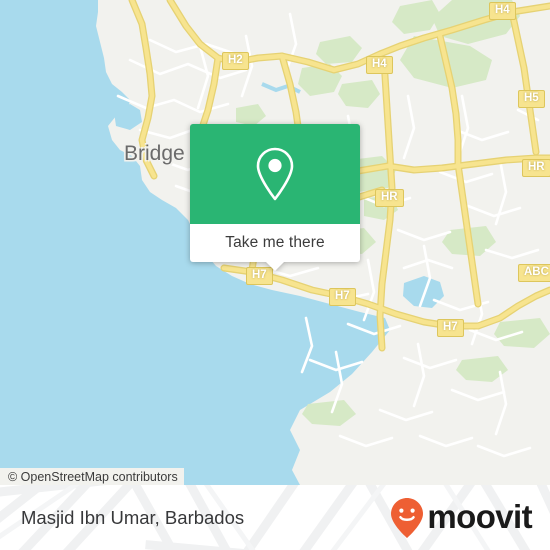 This screenshot has width=550, height=550. What do you see at coordinates (275, 266) in the screenshot?
I see `popup-pointer-tail` at bounding box center [275, 266].